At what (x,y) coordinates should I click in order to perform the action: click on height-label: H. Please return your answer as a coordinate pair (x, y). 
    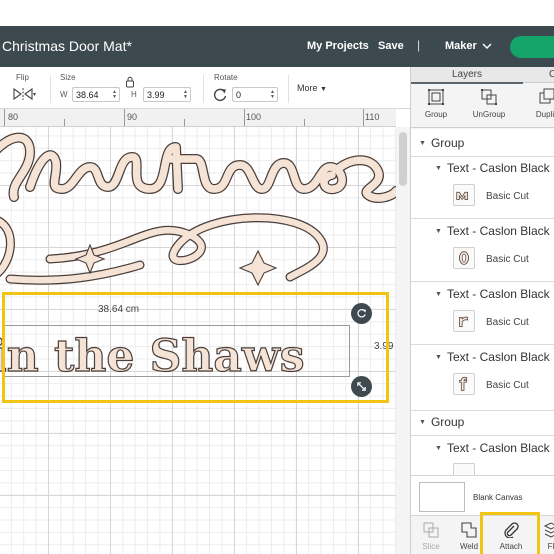
    Looking at the image, I should click on (134, 94).